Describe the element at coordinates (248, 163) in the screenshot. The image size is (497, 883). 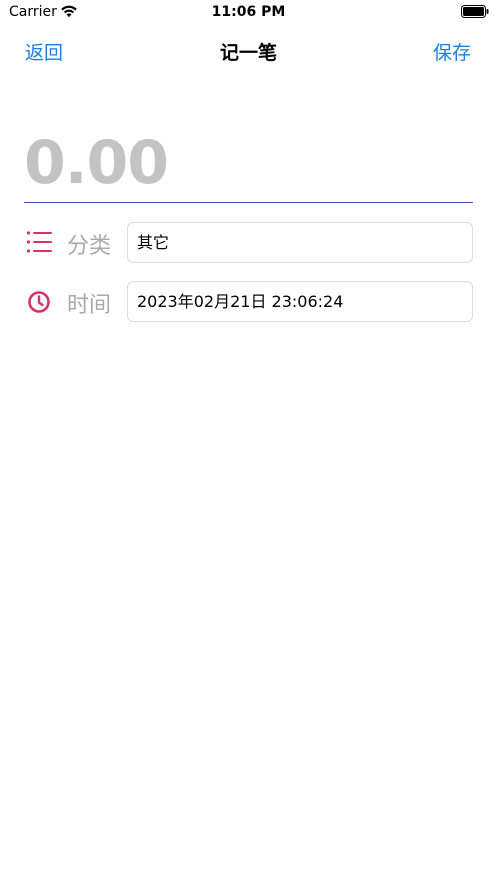
I see `amount-input: 0.00` at that location.